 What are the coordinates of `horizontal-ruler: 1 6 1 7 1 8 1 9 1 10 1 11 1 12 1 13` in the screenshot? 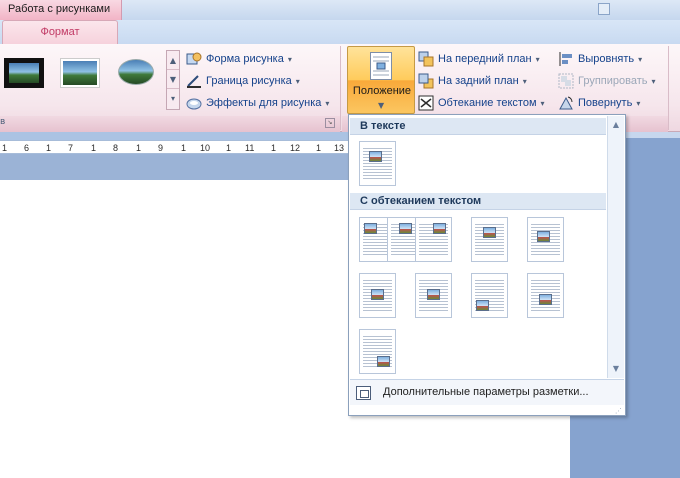 It's located at (174, 147).